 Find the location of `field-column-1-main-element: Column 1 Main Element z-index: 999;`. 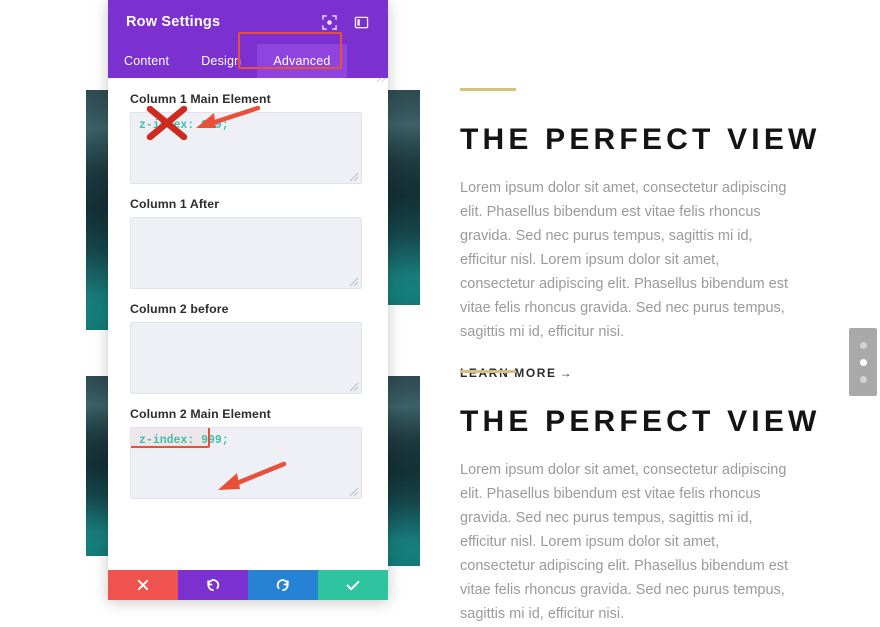

field-column-1-main-element: Column 1 Main Element z-index: 999; is located at coordinates (248, 138).